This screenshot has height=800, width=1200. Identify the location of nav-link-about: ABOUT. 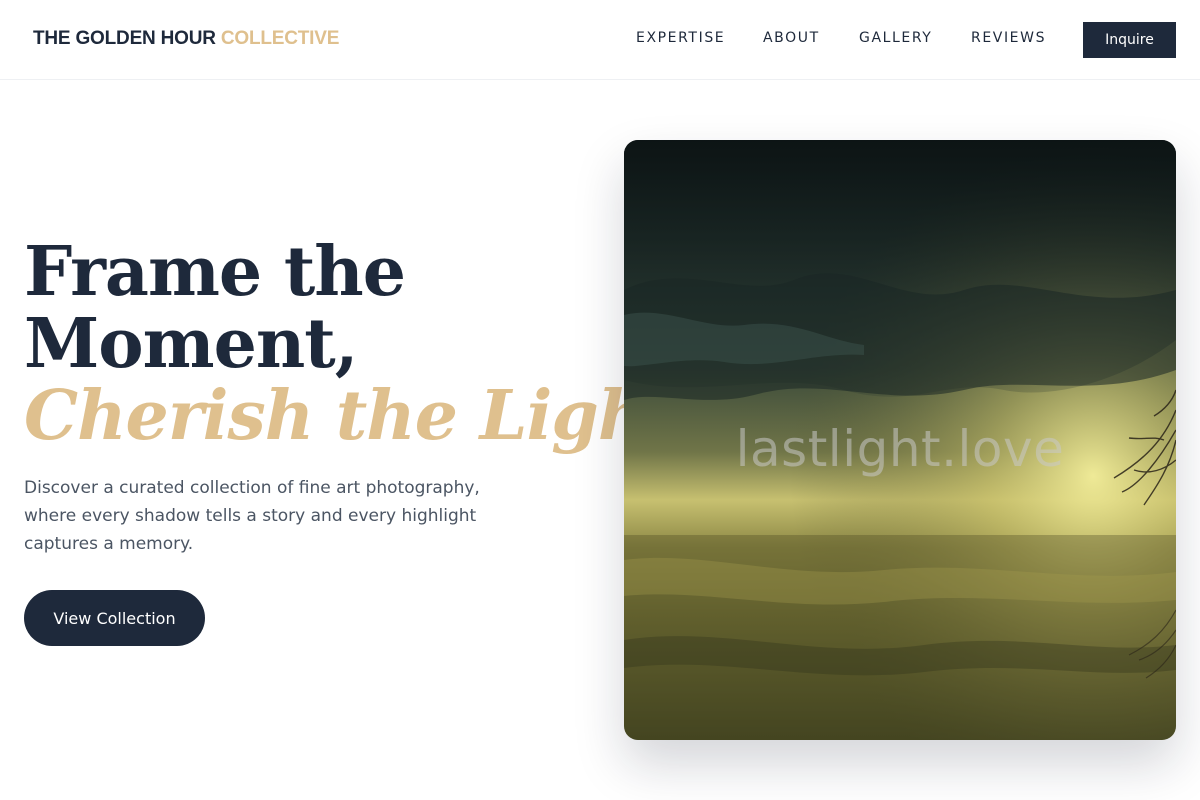
(791, 38).